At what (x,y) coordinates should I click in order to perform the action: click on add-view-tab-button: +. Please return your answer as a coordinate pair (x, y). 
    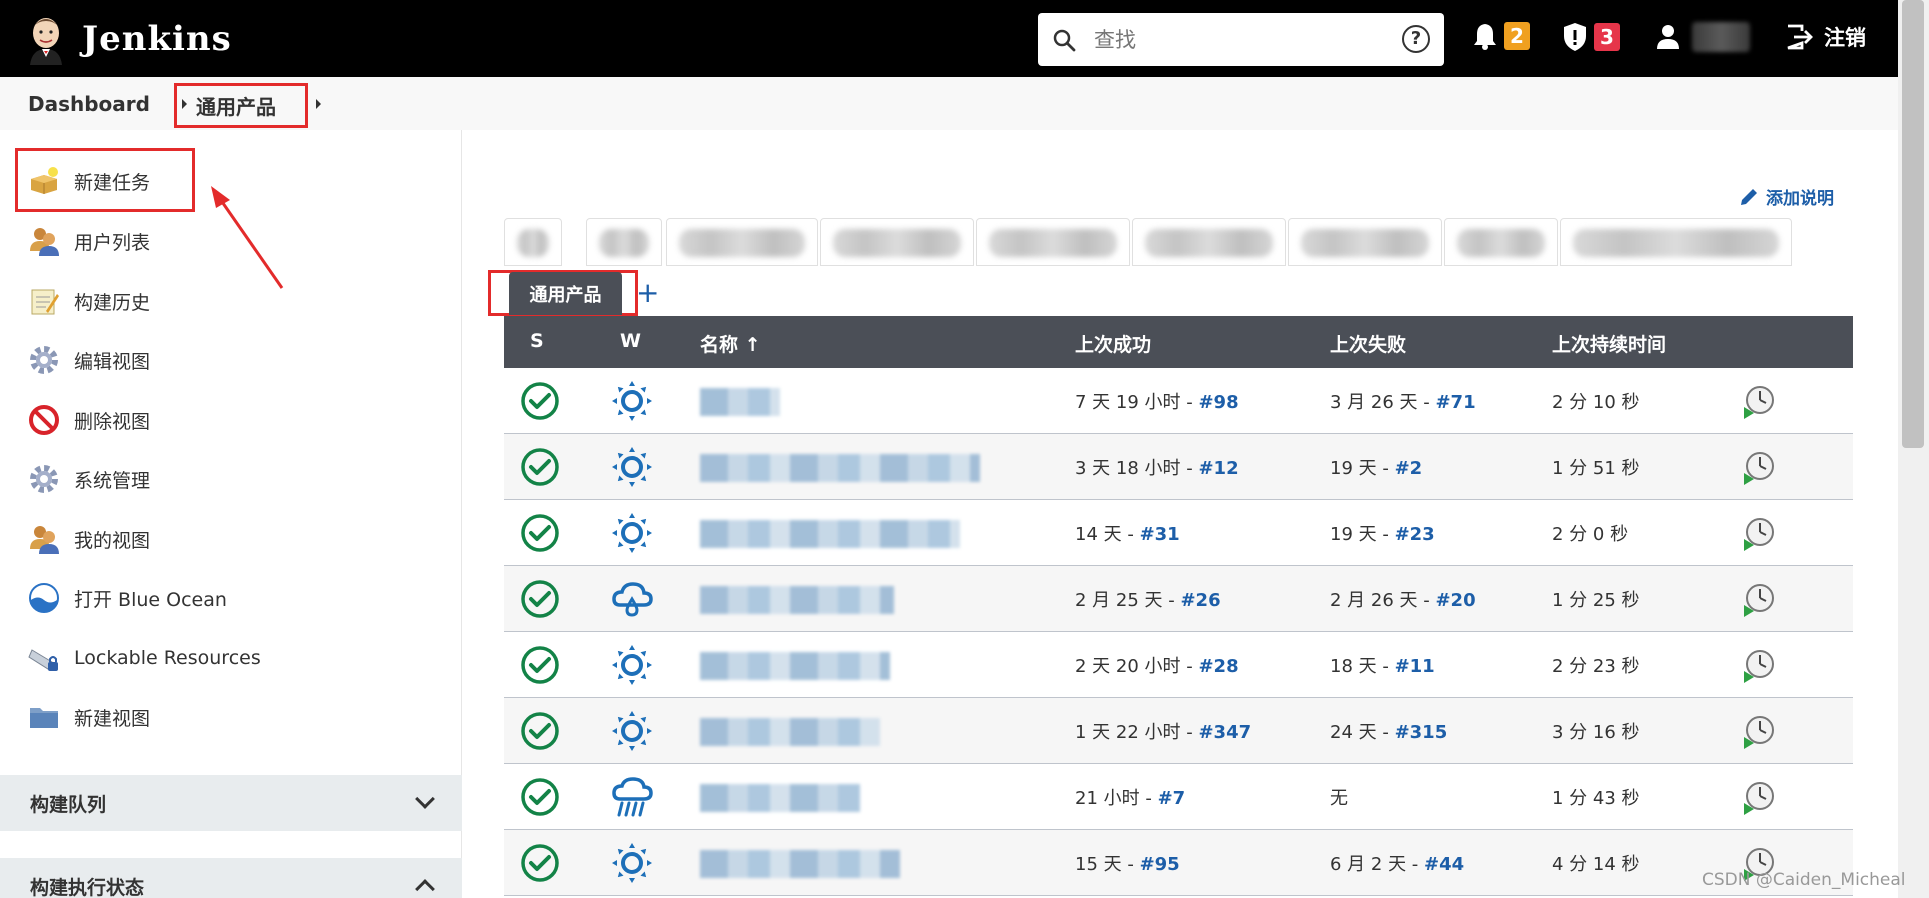
    Looking at the image, I should click on (647, 292).